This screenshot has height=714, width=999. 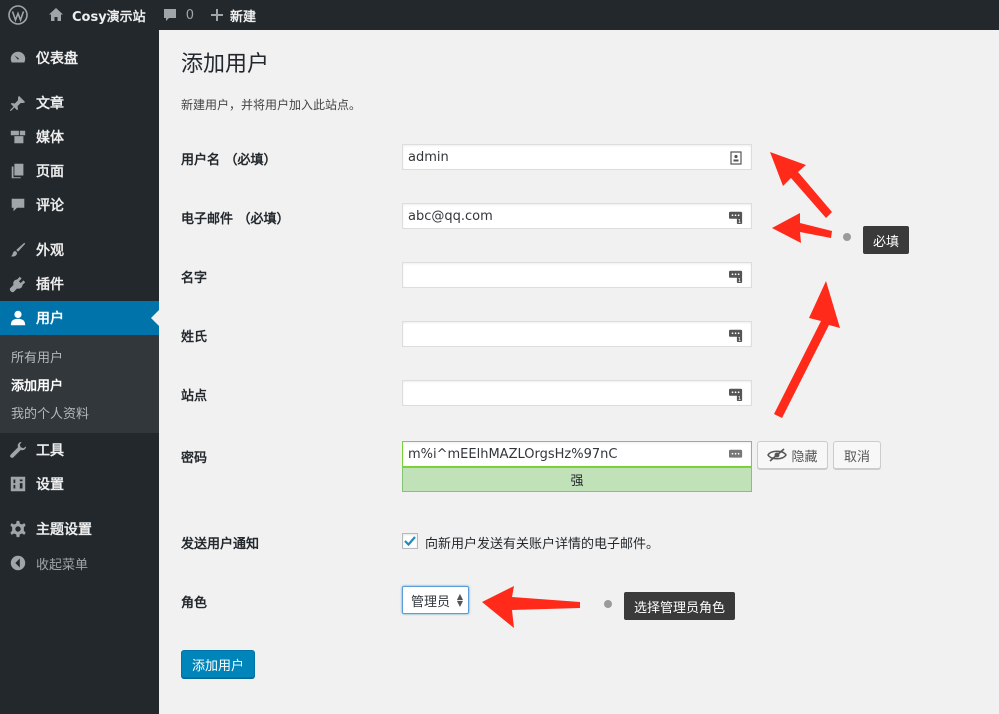 What do you see at coordinates (18, 103) in the screenshot?
I see `pin-icon` at bounding box center [18, 103].